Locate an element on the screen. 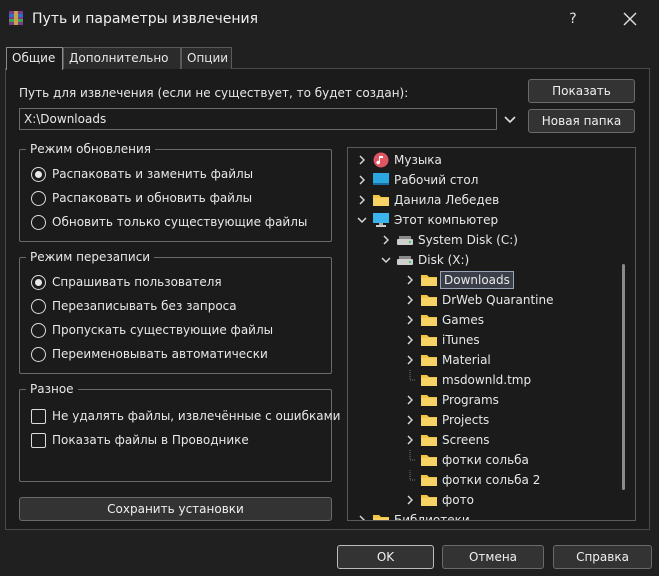 The width and height of the screenshot is (659, 576). radio-option: Распаковать и обновить файлы is located at coordinates (179, 199).